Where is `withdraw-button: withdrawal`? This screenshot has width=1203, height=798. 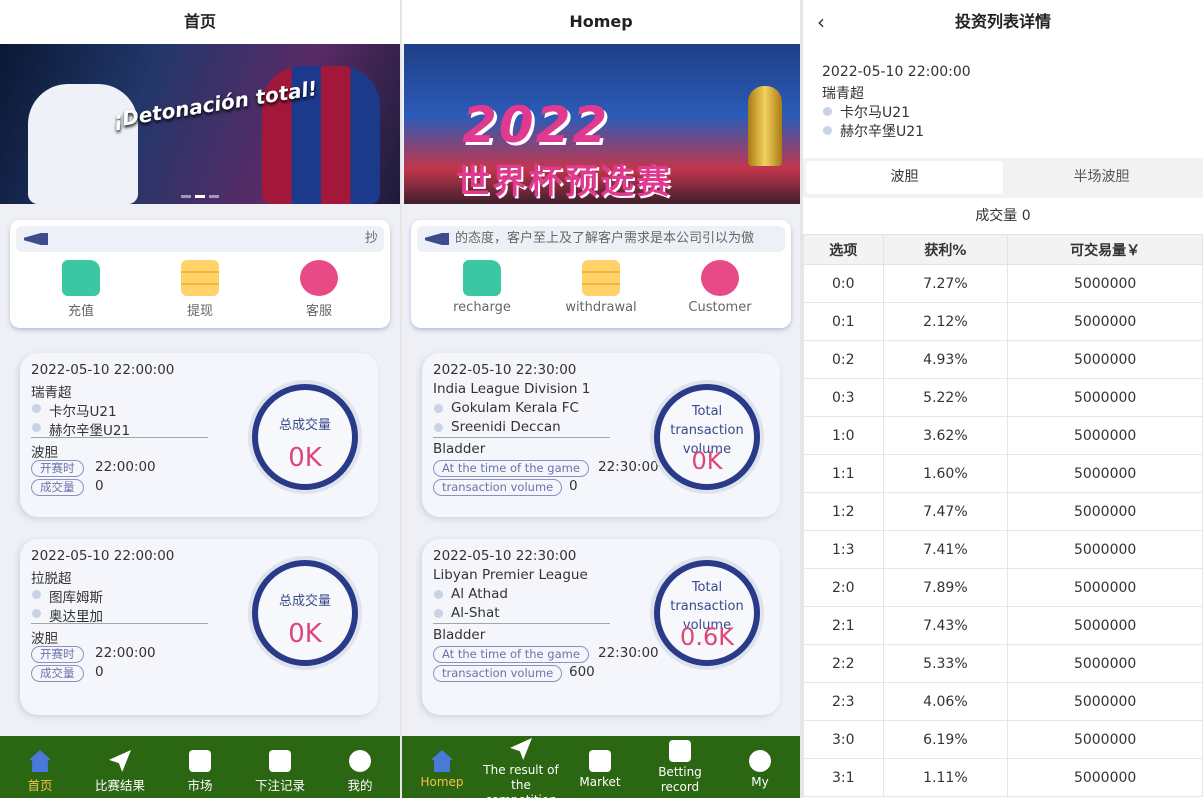
withdraw-button: withdrawal is located at coordinates (601, 287).